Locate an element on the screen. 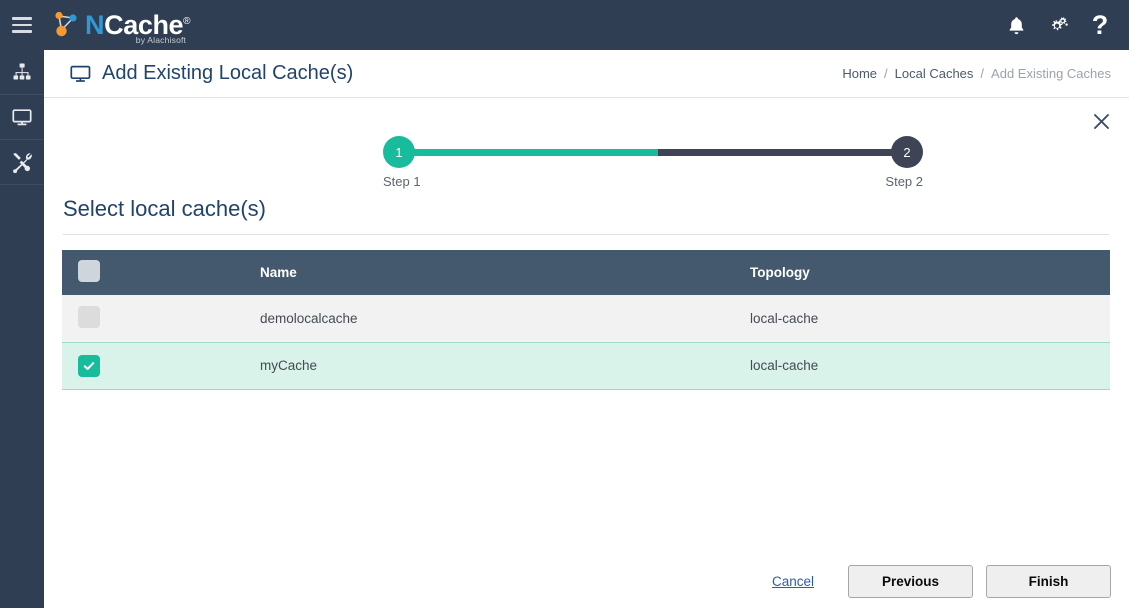 The width and height of the screenshot is (1129, 608). left-sidebar is located at coordinates (22, 329).